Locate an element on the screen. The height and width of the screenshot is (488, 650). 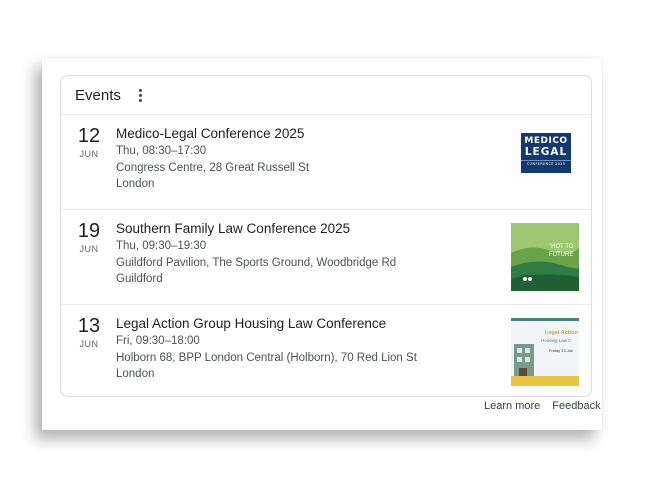
conference-flyer-image: Legal Action Housing Law C Friday 13 Jun is located at coordinates (545, 352).